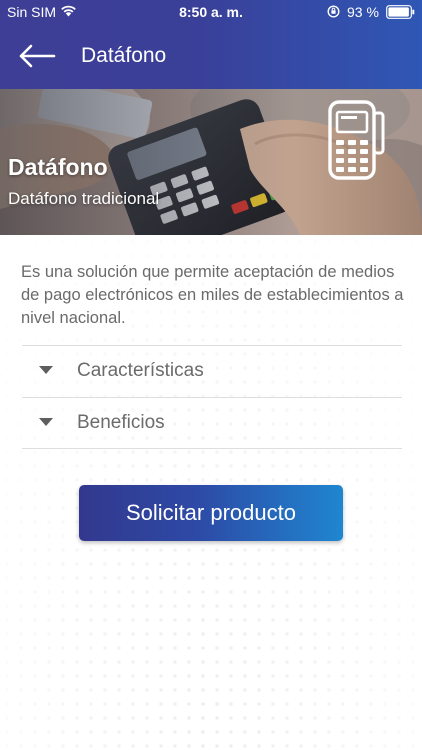 Image resolution: width=422 pixels, height=750 pixels. I want to click on accordion-item-beneficios: Beneficios, so click(212, 423).